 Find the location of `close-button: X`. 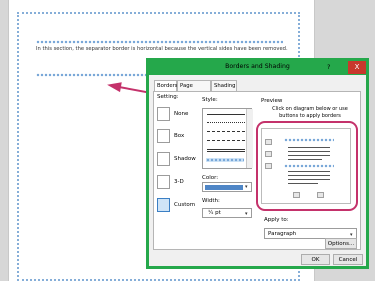

close-button: X is located at coordinates (357, 67).